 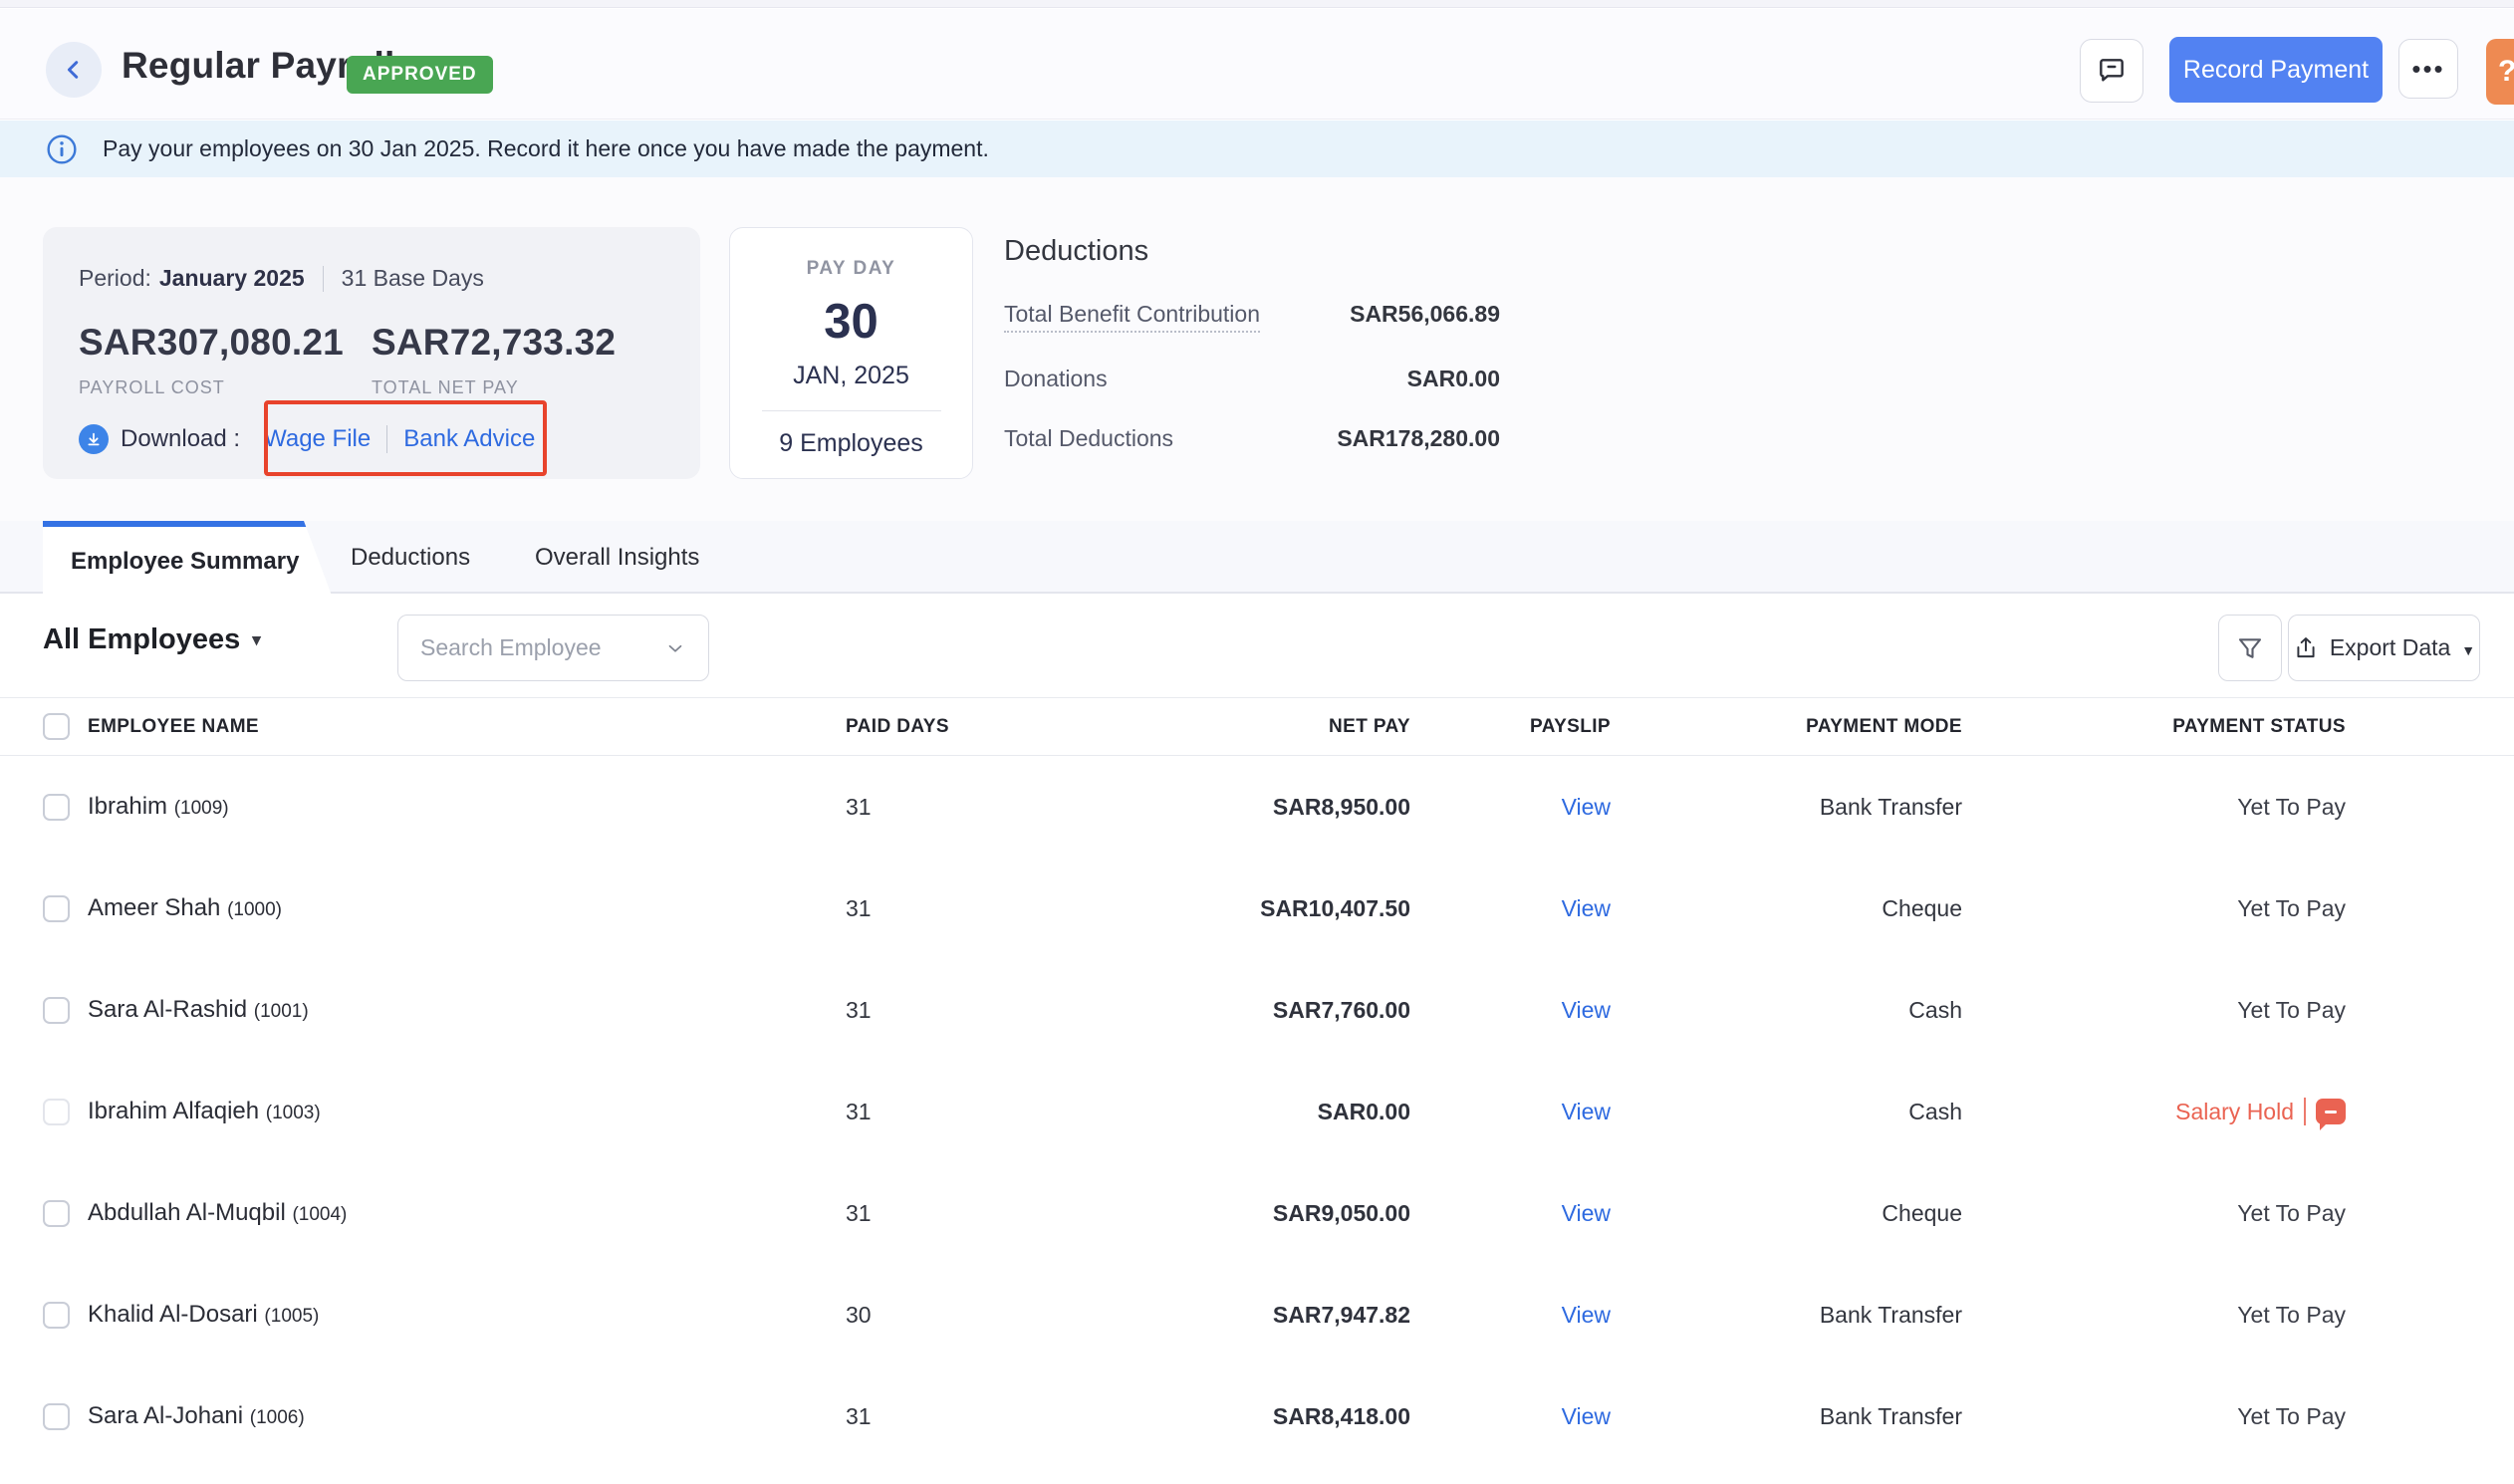 What do you see at coordinates (399, 439) in the screenshot?
I see `download-links: Wage File Bank Advice` at bounding box center [399, 439].